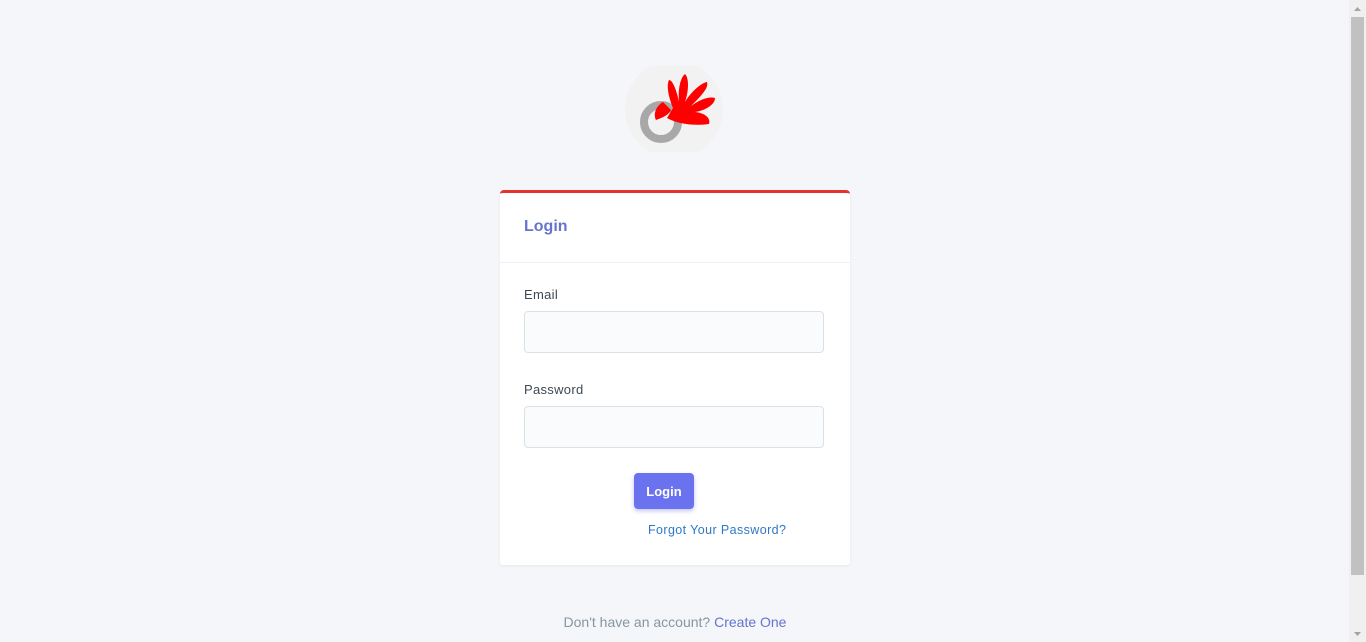  Describe the element at coordinates (750, 622) in the screenshot. I see `create-account-link: Create One` at that location.